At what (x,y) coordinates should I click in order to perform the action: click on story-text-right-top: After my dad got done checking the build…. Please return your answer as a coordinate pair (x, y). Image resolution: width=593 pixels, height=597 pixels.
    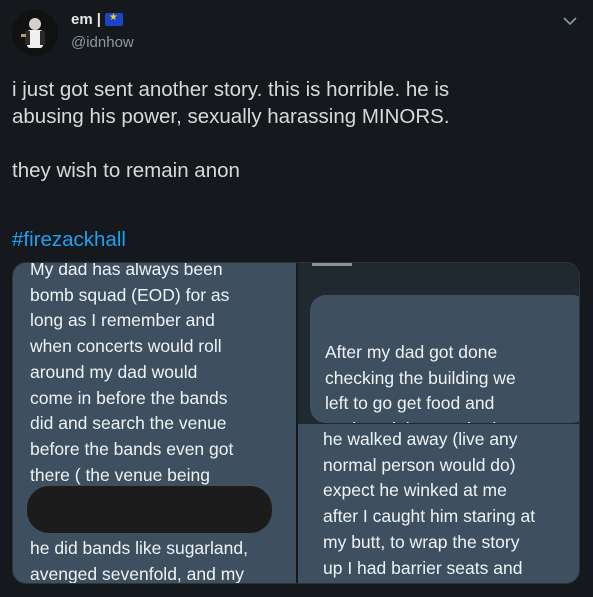
    Looking at the image, I should click on (420, 382).